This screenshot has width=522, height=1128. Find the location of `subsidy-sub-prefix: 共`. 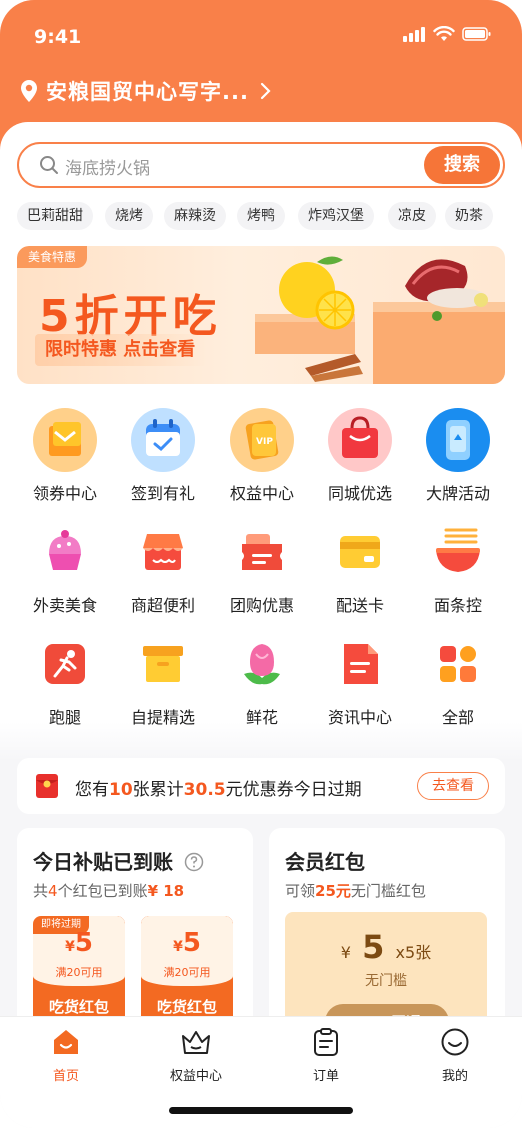

subsidy-sub-prefix: 共 is located at coordinates (41, 891).